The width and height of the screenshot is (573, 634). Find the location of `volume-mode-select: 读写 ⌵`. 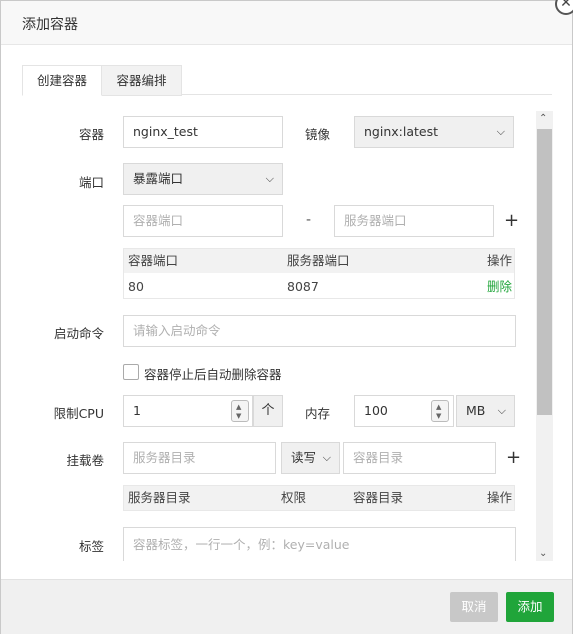

volume-mode-select: 读写 ⌵ is located at coordinates (310, 458).